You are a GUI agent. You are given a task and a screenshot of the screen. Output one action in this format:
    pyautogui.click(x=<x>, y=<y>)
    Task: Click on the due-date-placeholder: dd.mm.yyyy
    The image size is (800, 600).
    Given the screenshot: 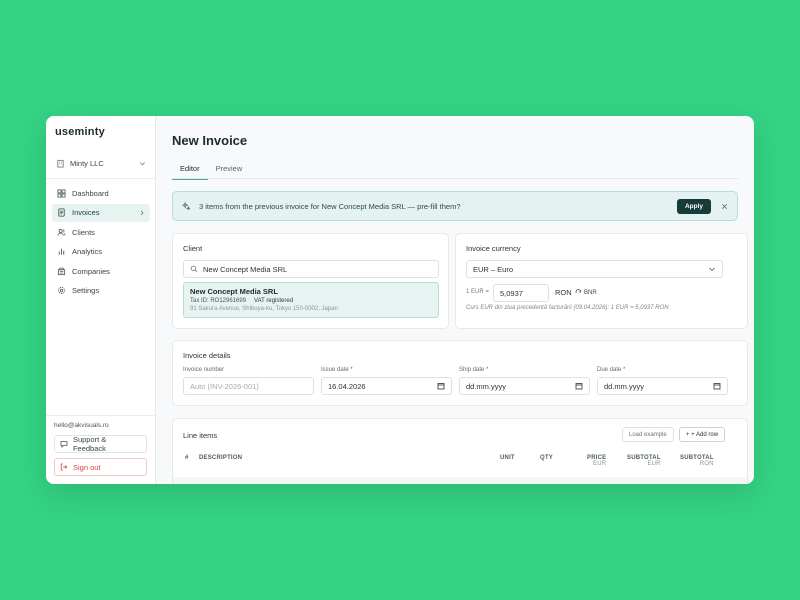 What is the action you would take?
    pyautogui.click(x=624, y=386)
    